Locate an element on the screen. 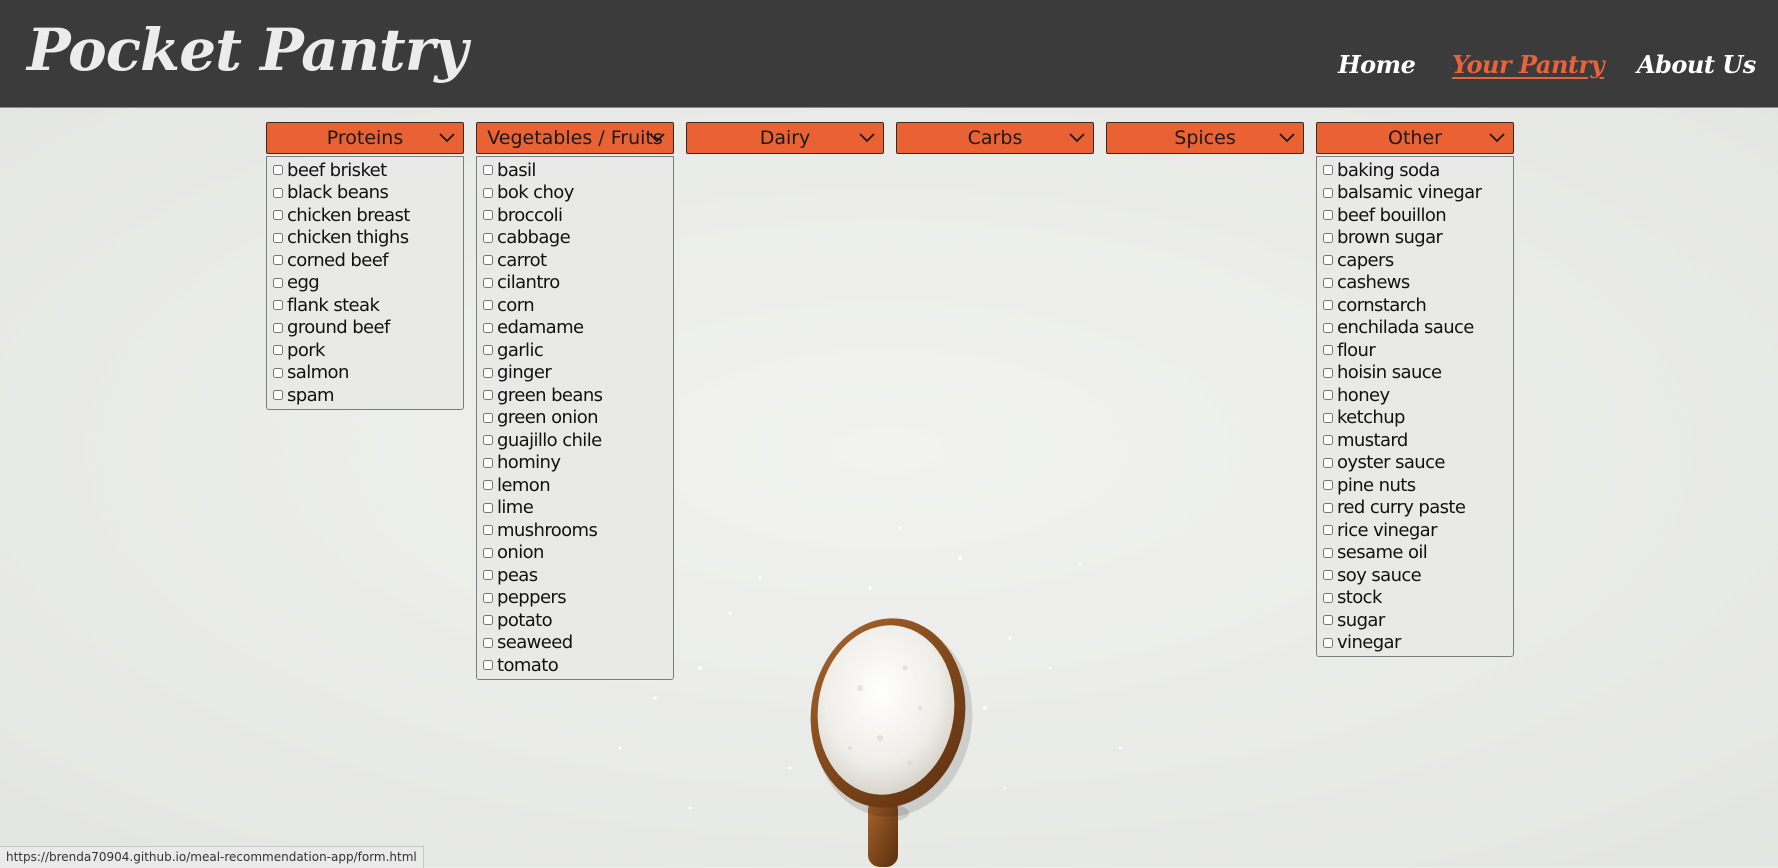  ingredient-item: mushrooms is located at coordinates (577, 530).